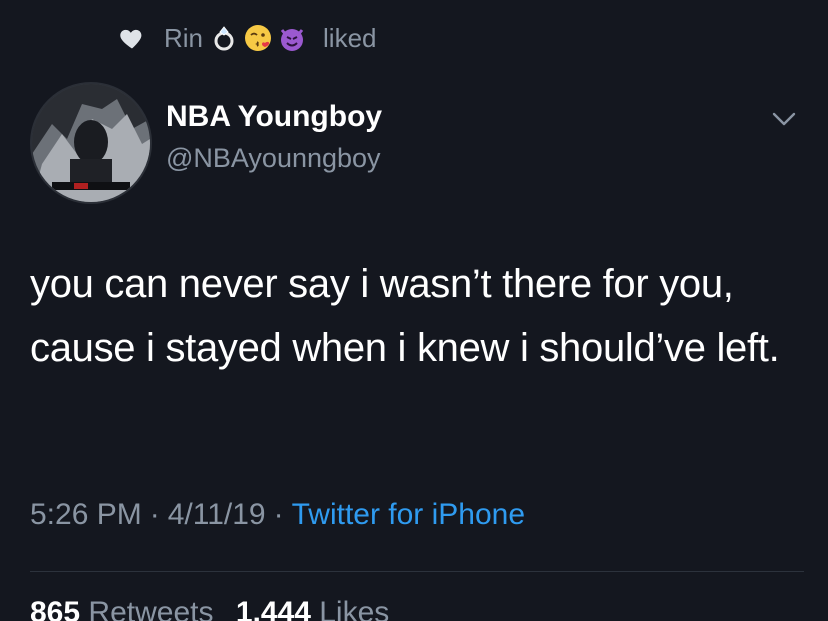 Image resolution: width=828 pixels, height=621 pixels. What do you see at coordinates (183, 38) in the screenshot?
I see `liked-by-name: Rin` at bounding box center [183, 38].